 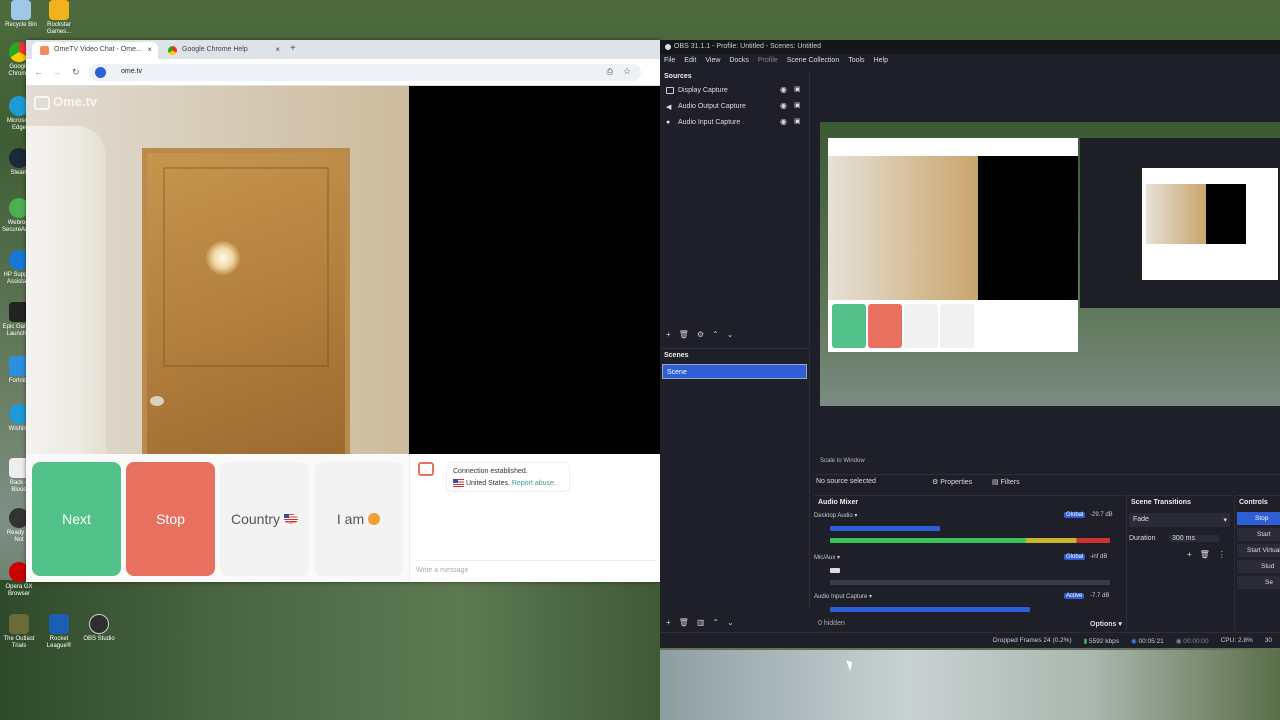 I want to click on new-tab-icon: +, so click(x=293, y=48).